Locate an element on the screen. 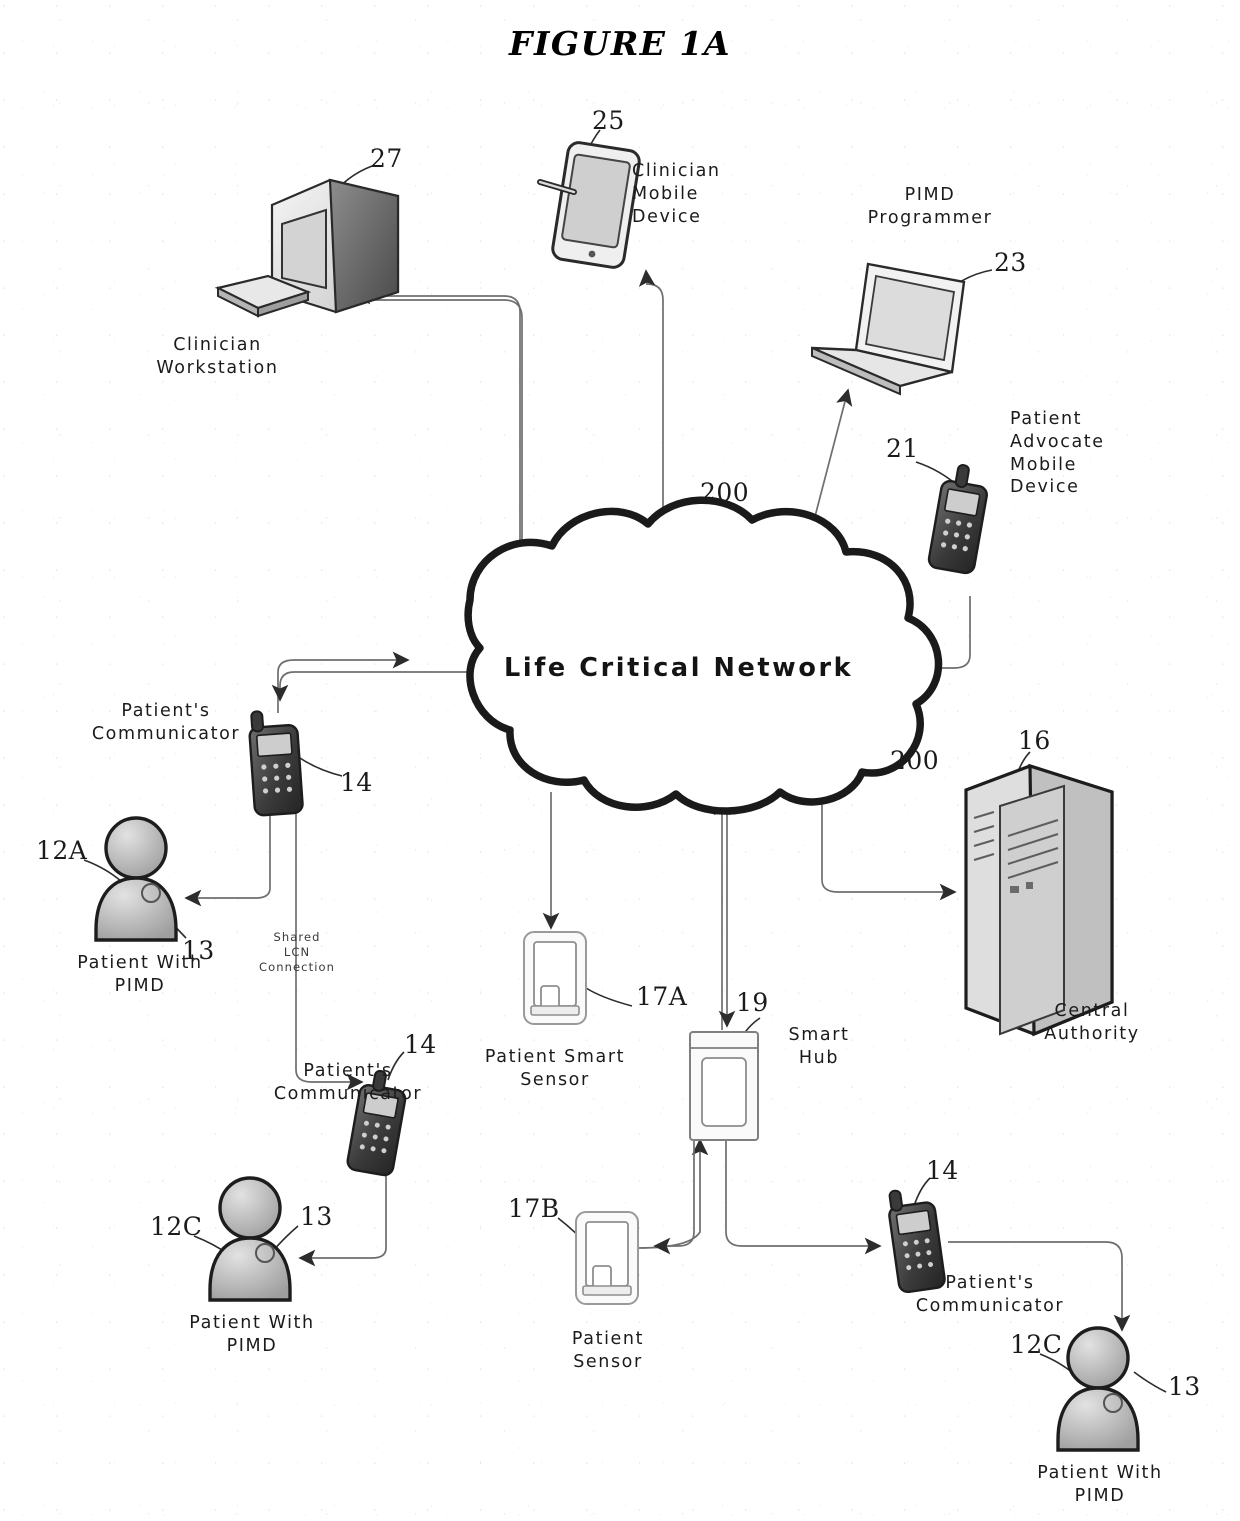  ref-13-d: 13 is located at coordinates (1184, 1386).